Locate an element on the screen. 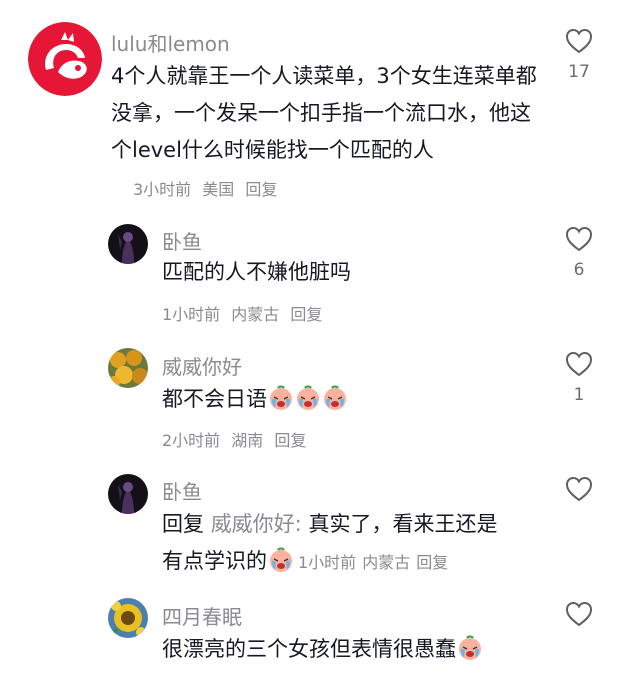  like-button: 6 is located at coordinates (579, 253).